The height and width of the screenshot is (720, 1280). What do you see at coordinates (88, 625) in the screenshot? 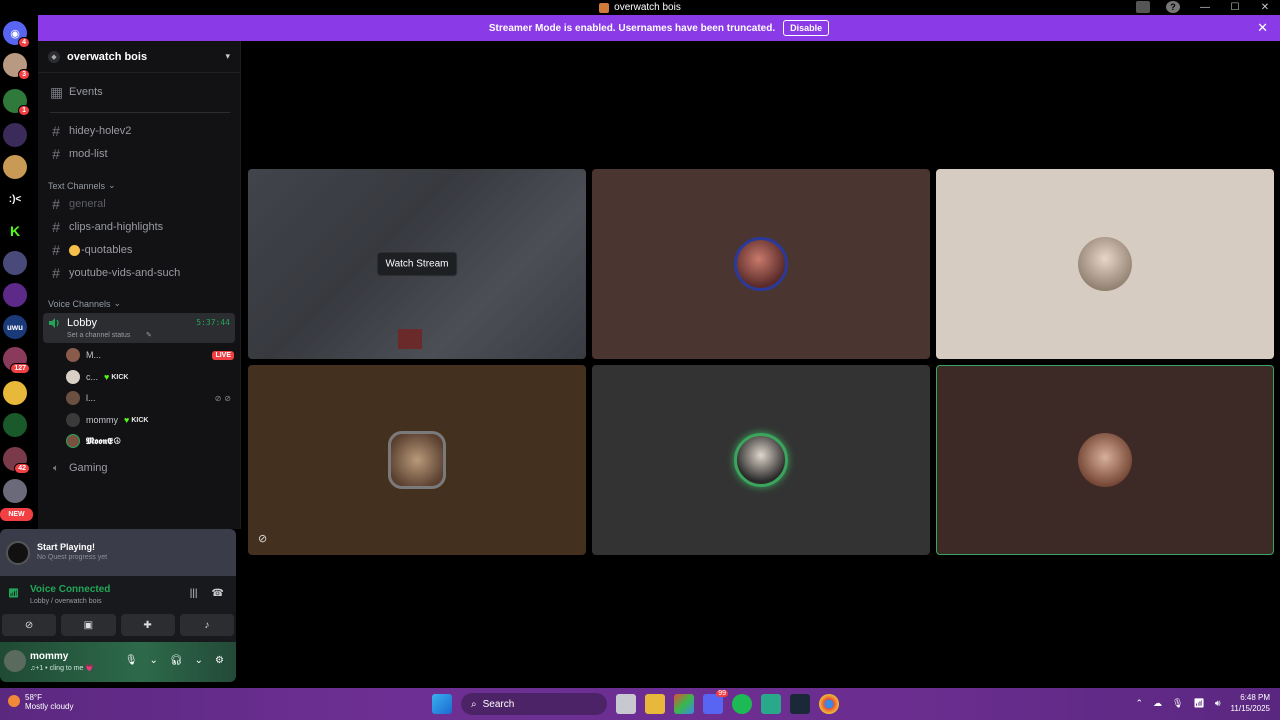
I see `screen-share-button: ▣` at bounding box center [88, 625].